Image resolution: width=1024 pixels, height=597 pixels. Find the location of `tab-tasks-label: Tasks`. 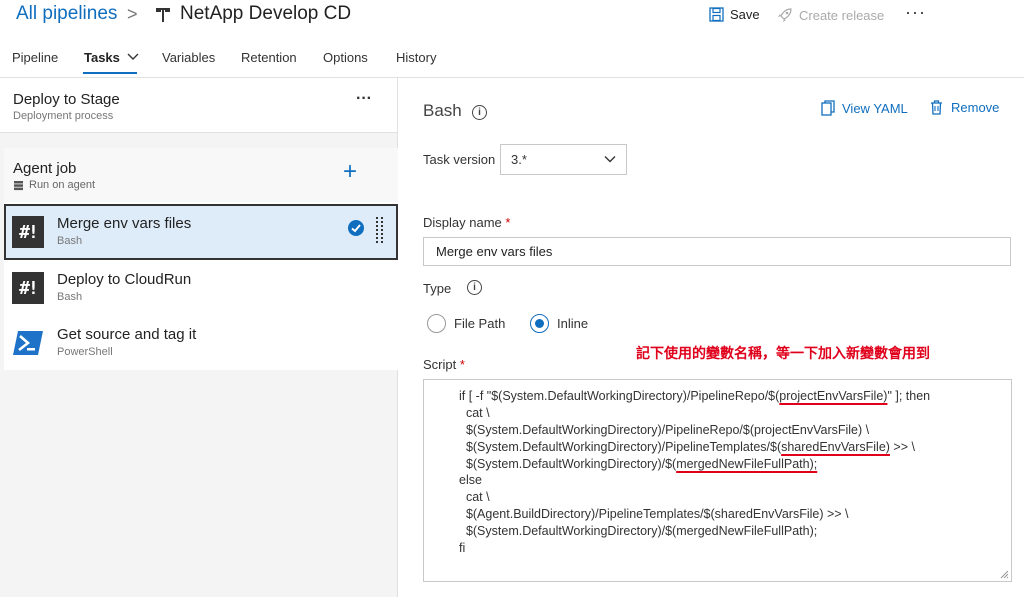

tab-tasks-label: Tasks is located at coordinates (102, 57).